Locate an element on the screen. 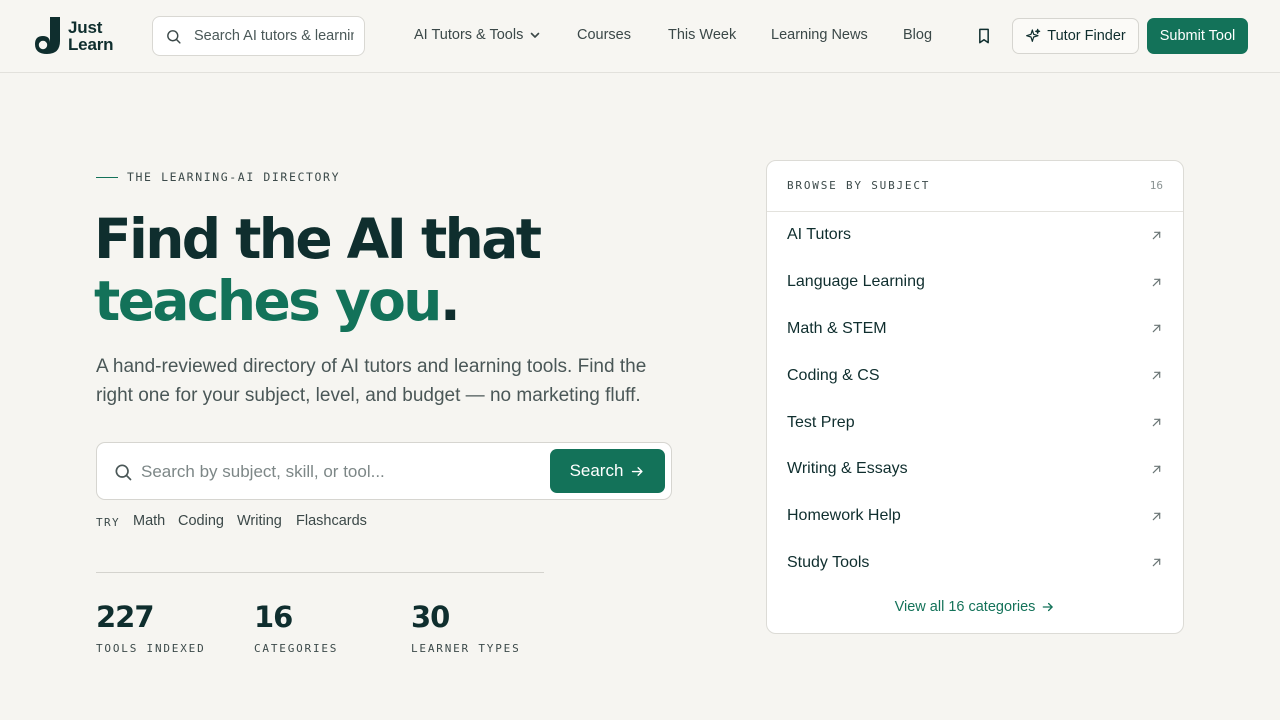 Image resolution: width=1280 pixels, height=720 pixels. headline-line-2: teaches you. is located at coordinates (316, 301).